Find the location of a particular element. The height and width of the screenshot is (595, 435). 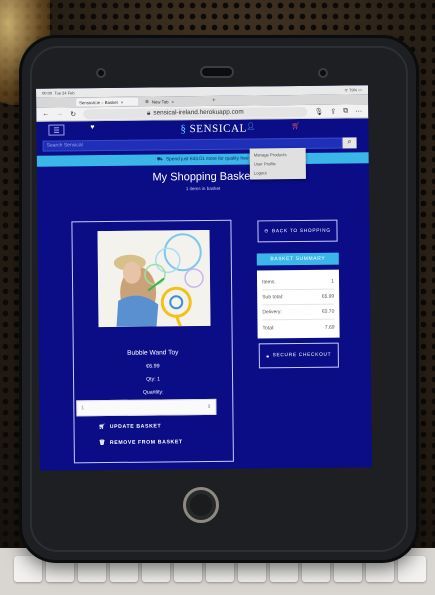

tab-label: New Tab is located at coordinates (160, 101).